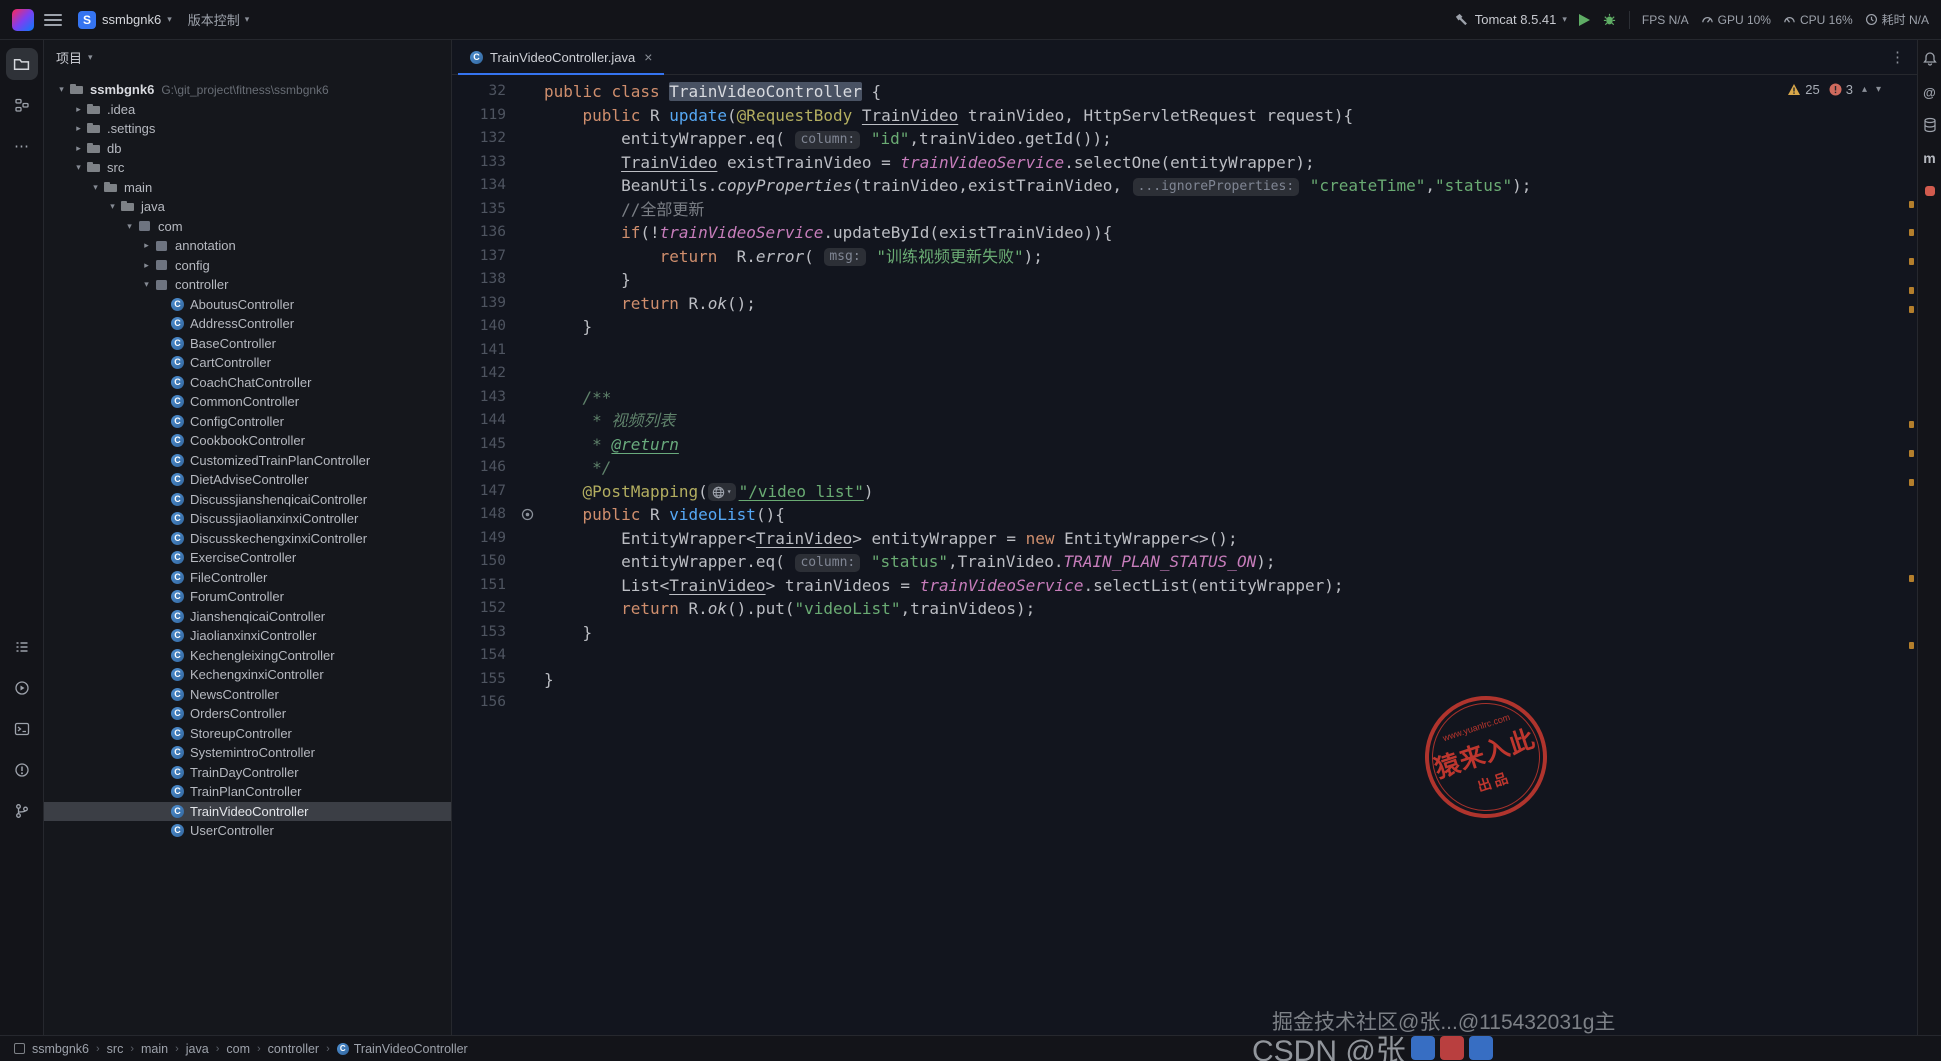  What do you see at coordinates (1184, 398) in the screenshot?
I see `code-line-143: 143 /**` at bounding box center [1184, 398].